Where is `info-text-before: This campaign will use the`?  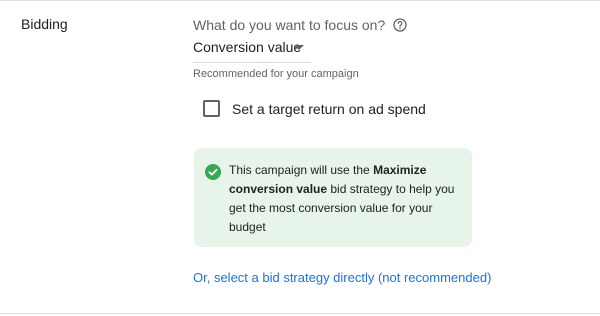
info-text-before: This campaign will use the is located at coordinates (301, 170).